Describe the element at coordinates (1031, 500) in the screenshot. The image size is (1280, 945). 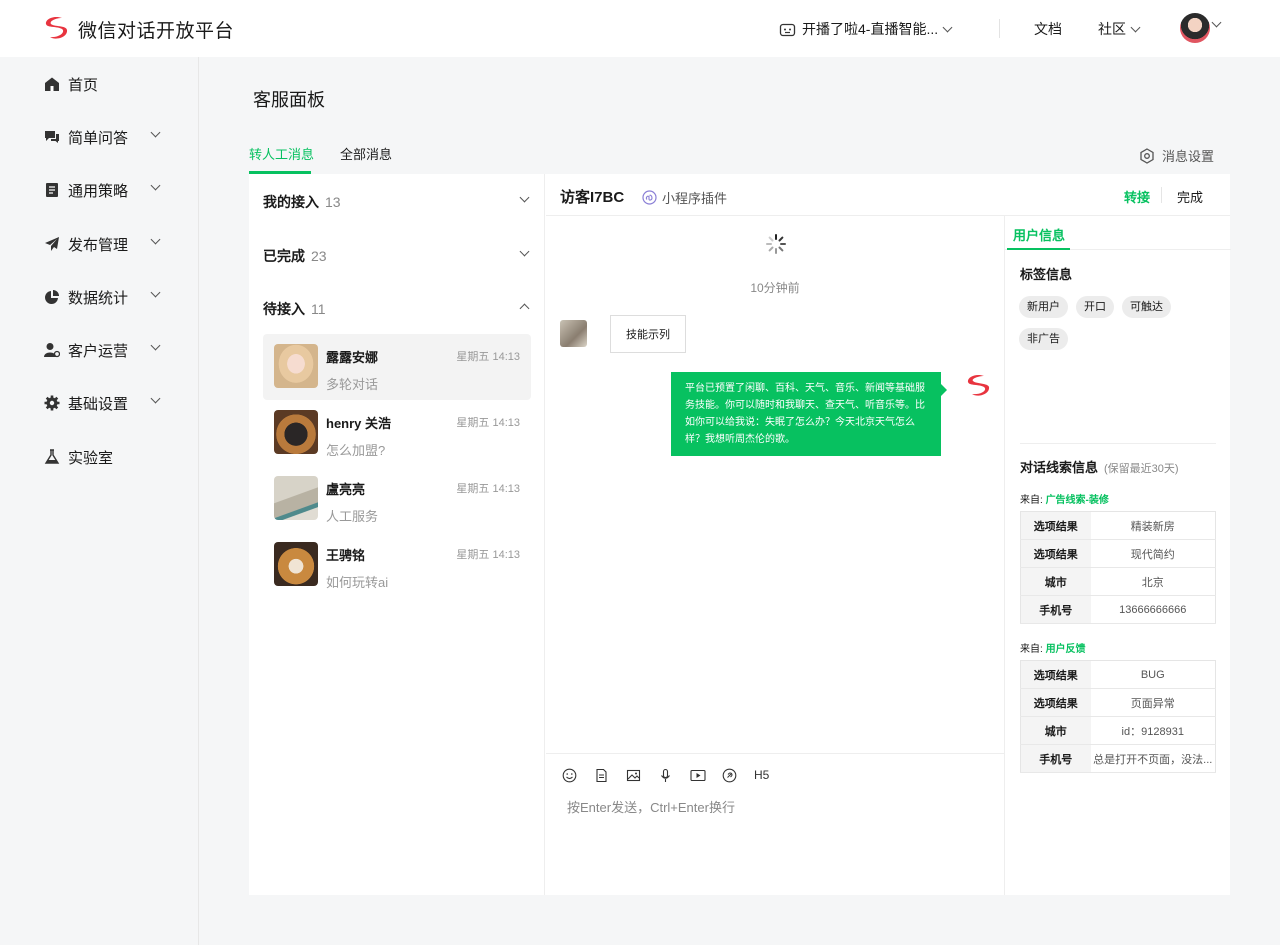
I see `source-prefix: 来自:` at that location.